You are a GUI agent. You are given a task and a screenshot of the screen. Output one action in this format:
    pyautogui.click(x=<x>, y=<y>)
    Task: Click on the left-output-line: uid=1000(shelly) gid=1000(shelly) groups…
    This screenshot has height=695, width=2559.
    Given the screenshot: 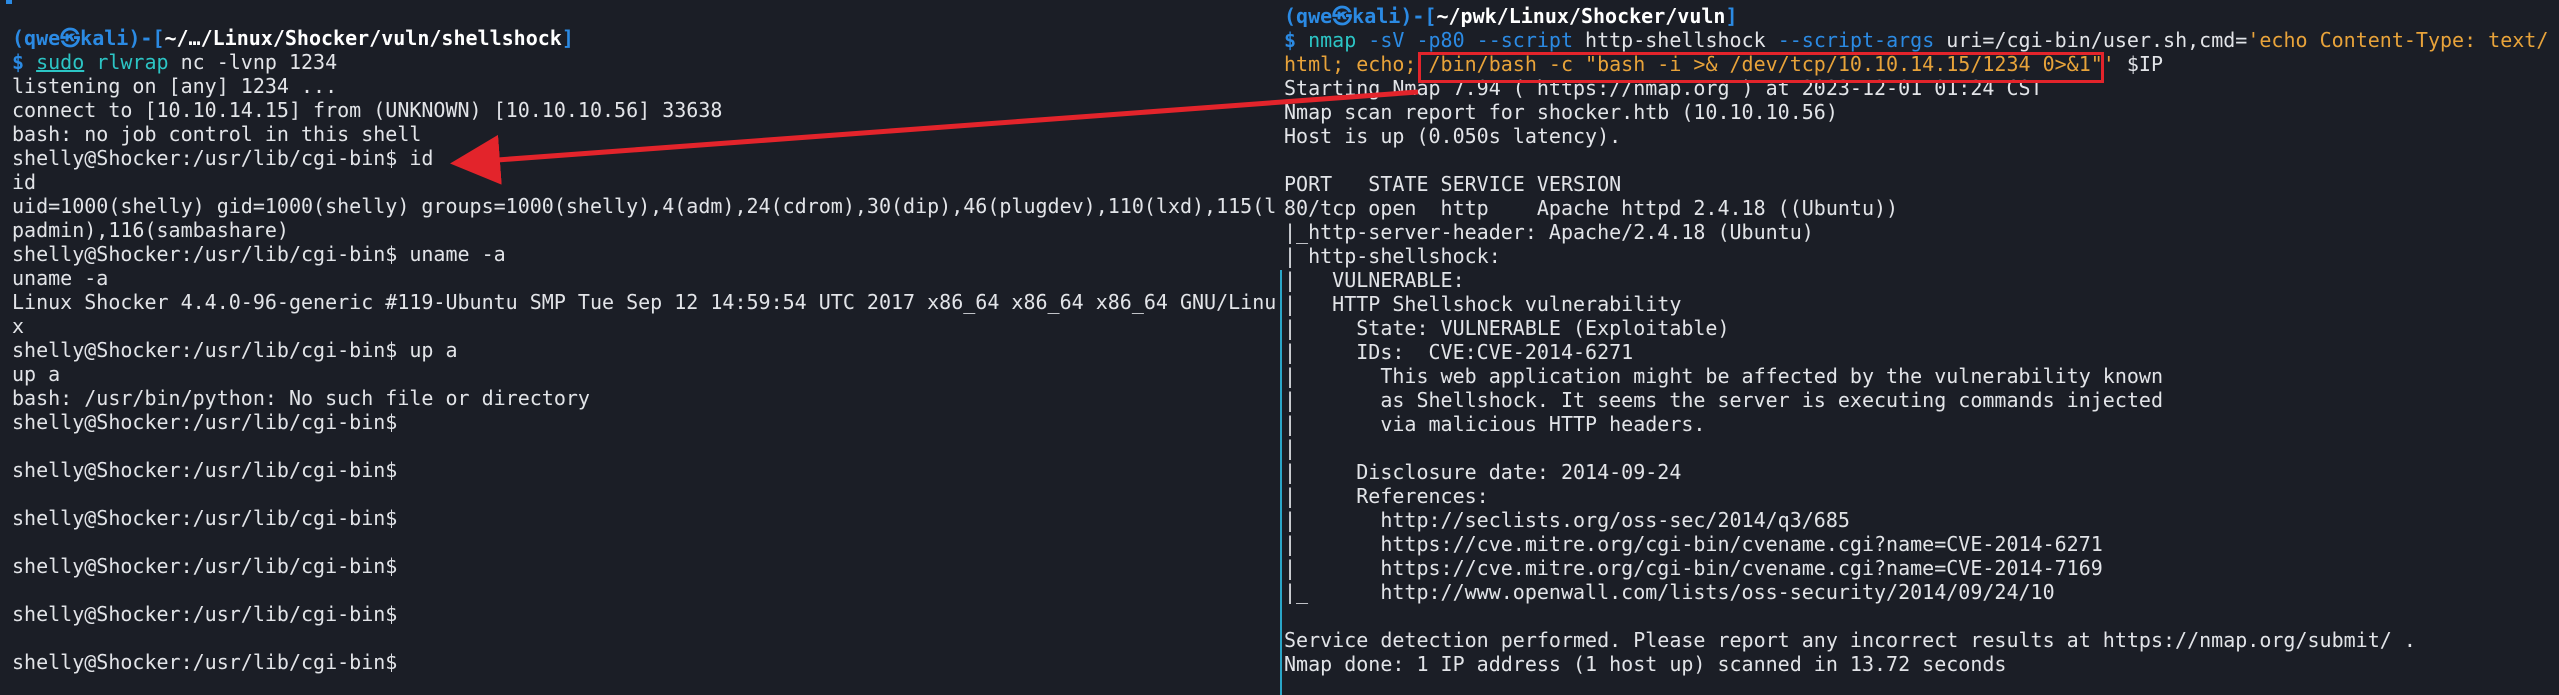 What is the action you would take?
    pyautogui.click(x=644, y=206)
    